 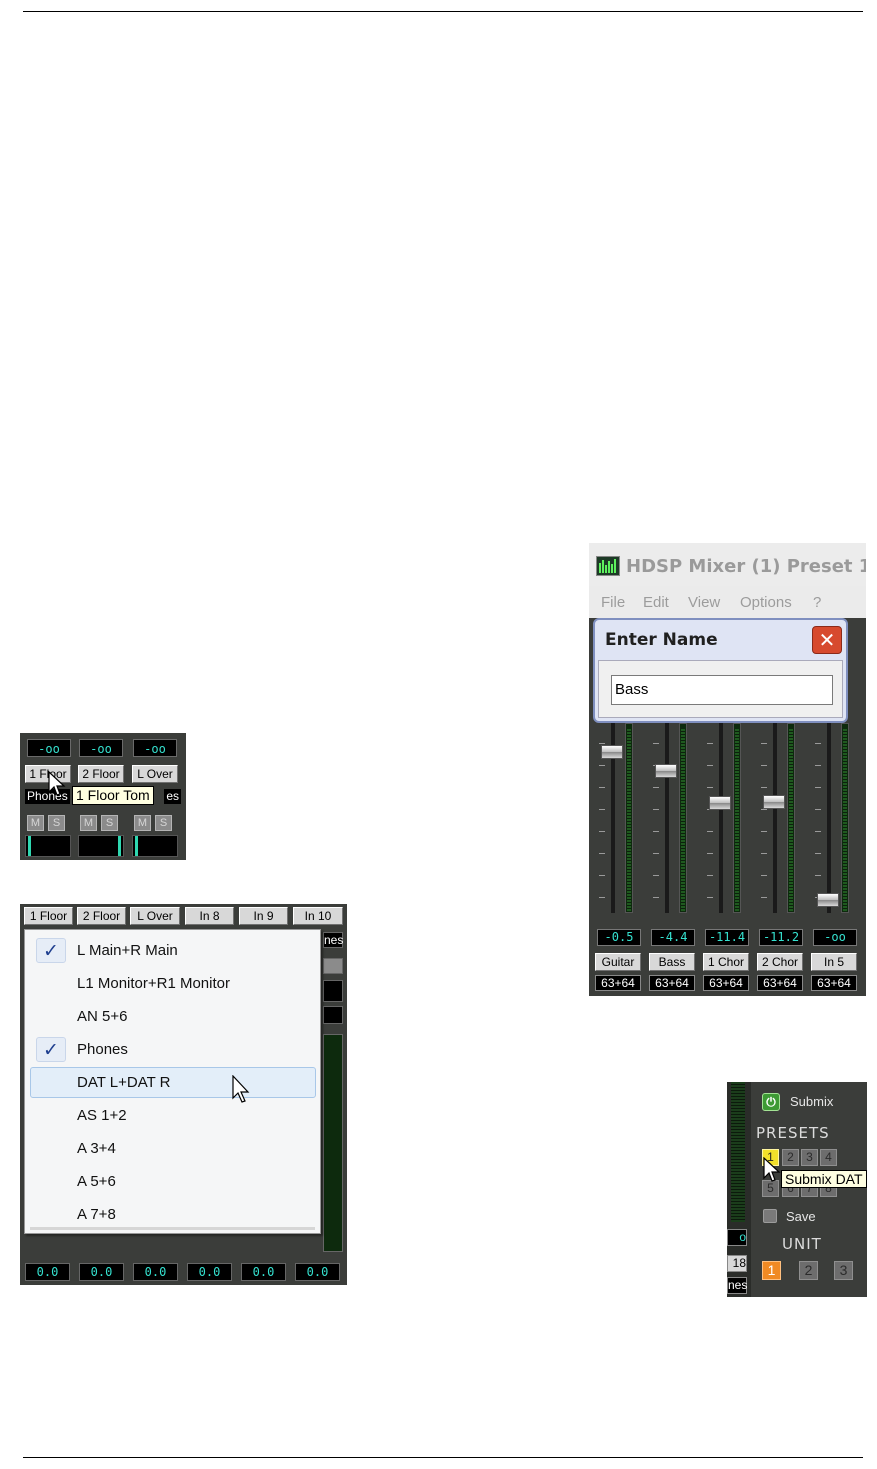 I want to click on pan-display-fragment, so click(x=333, y=991).